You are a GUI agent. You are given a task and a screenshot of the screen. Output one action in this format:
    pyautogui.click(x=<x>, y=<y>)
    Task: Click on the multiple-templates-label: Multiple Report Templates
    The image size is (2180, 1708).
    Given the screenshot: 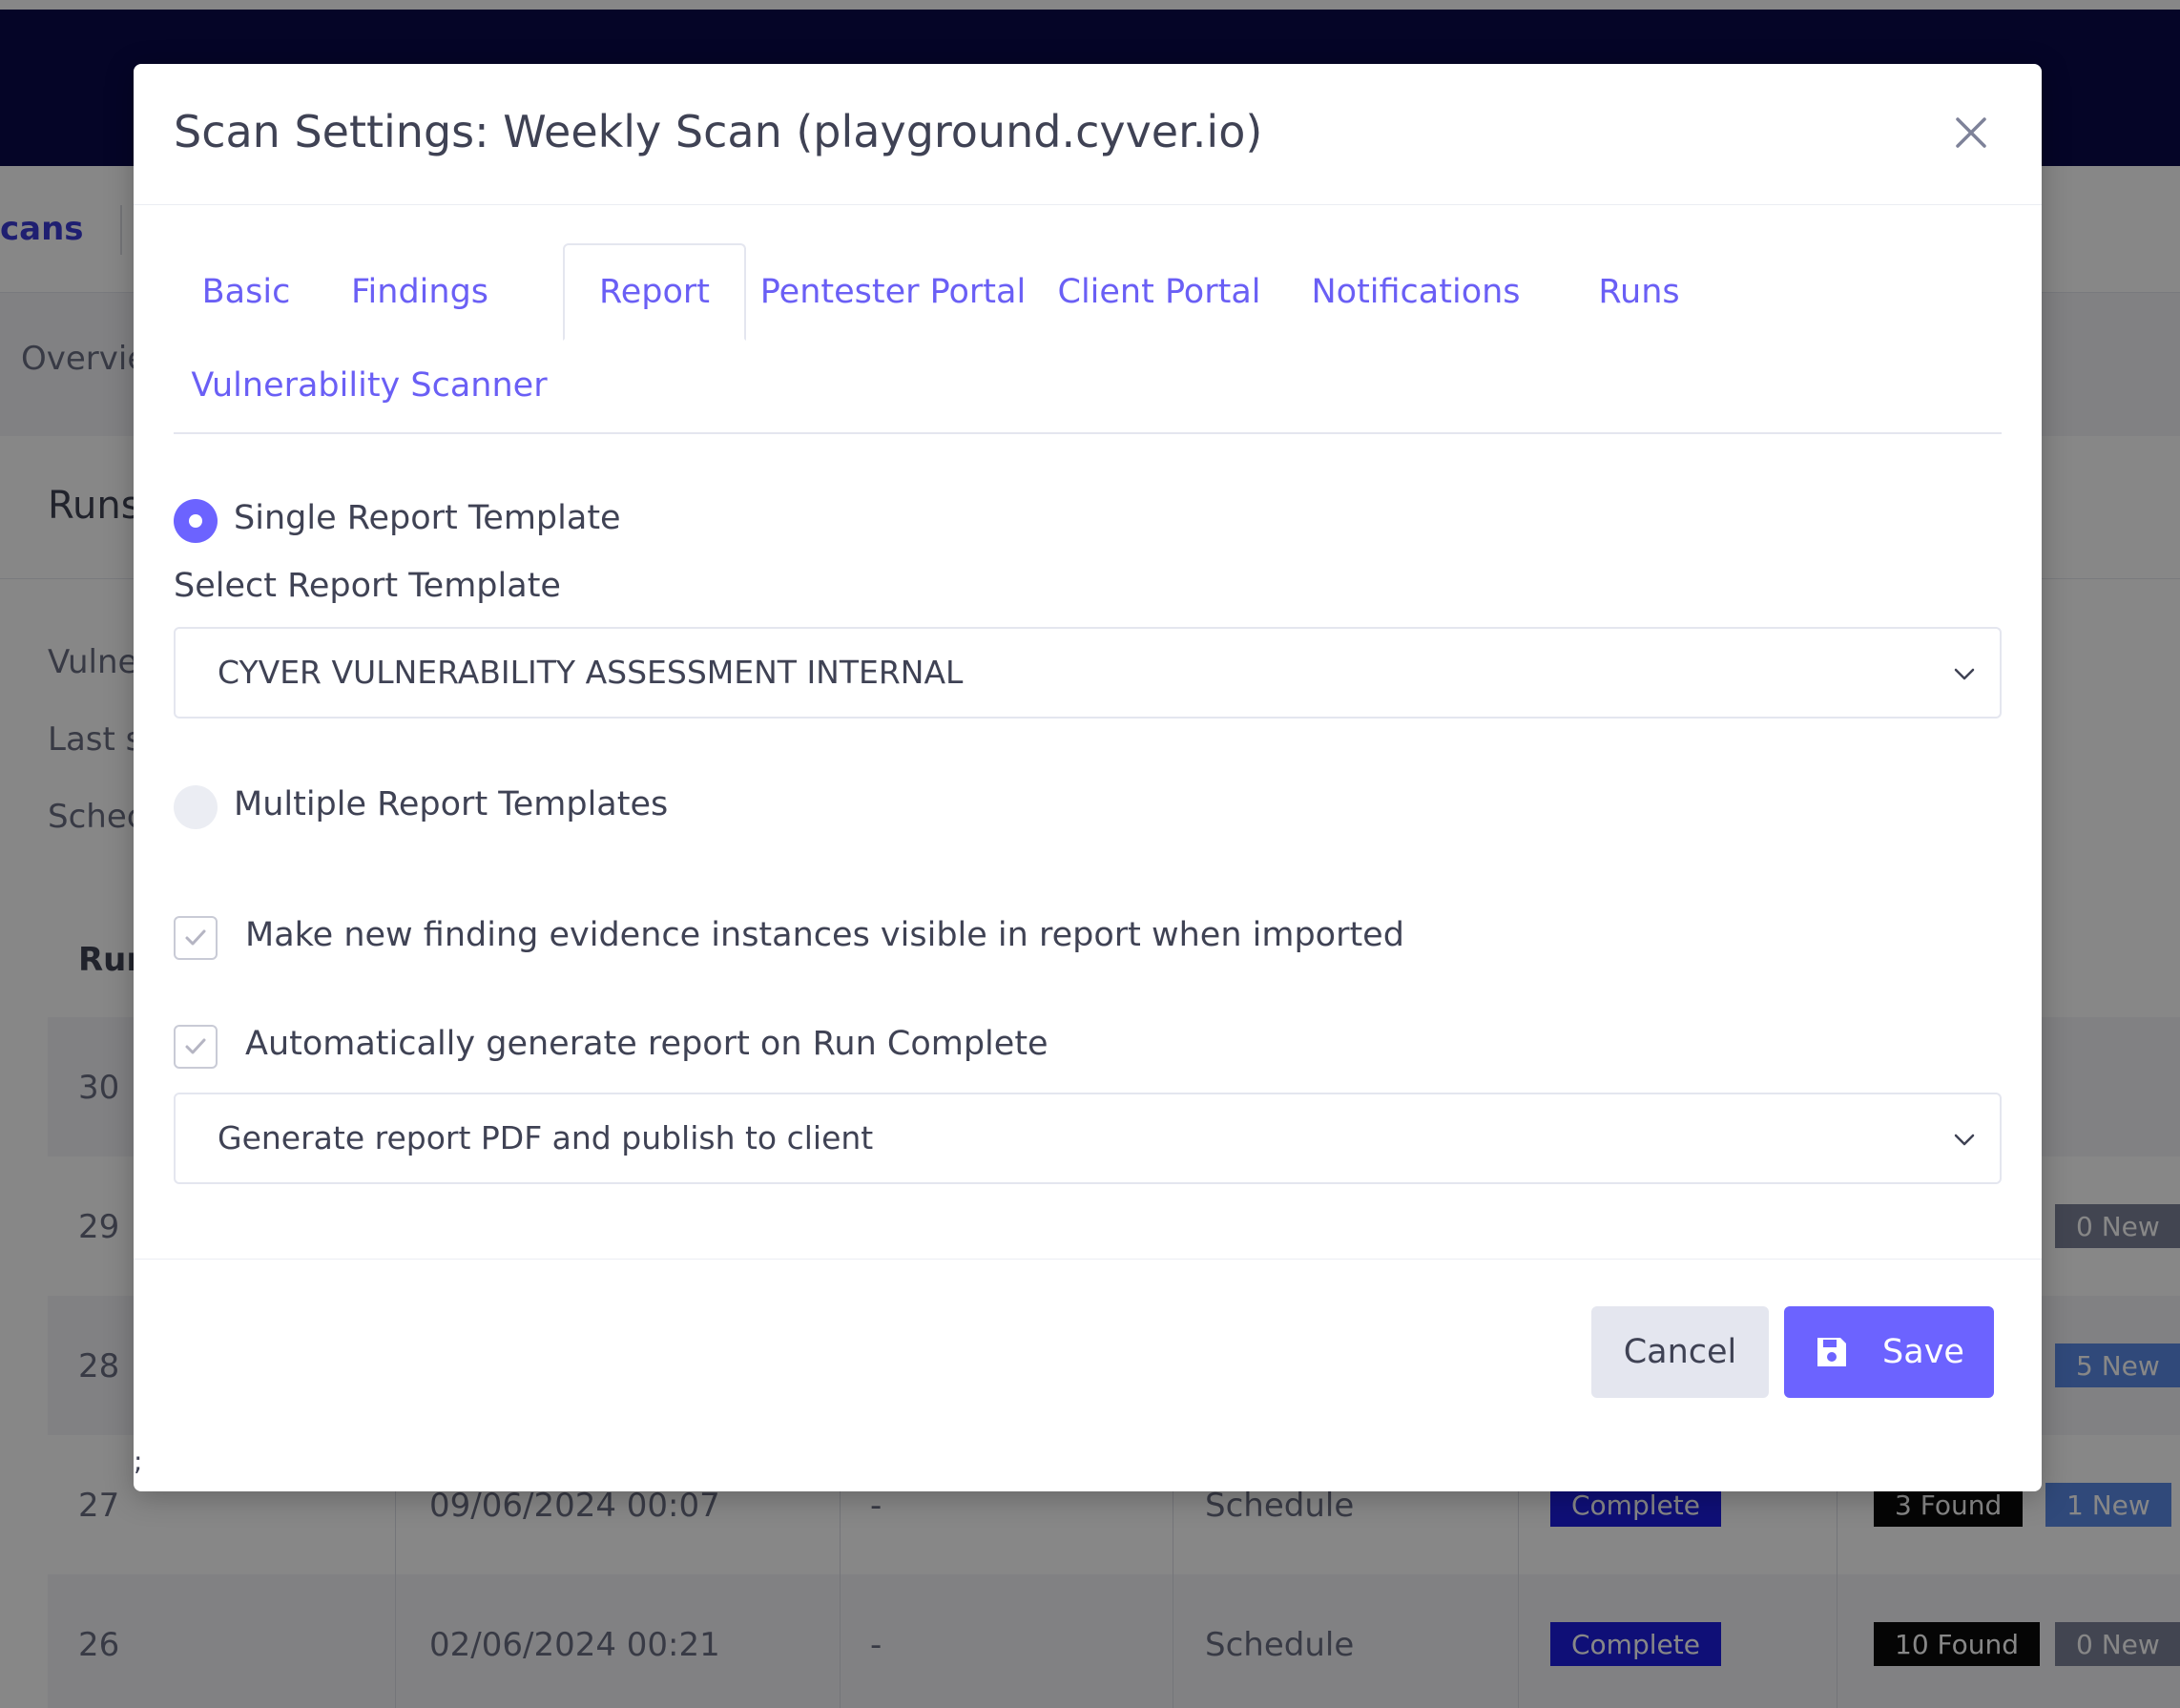 What is the action you would take?
    pyautogui.click(x=452, y=804)
    